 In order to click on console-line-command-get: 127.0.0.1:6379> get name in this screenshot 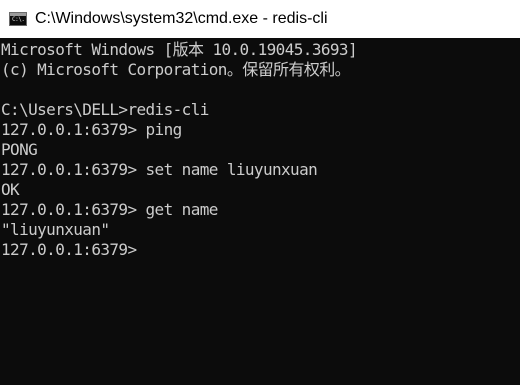, I will do `click(109, 209)`.